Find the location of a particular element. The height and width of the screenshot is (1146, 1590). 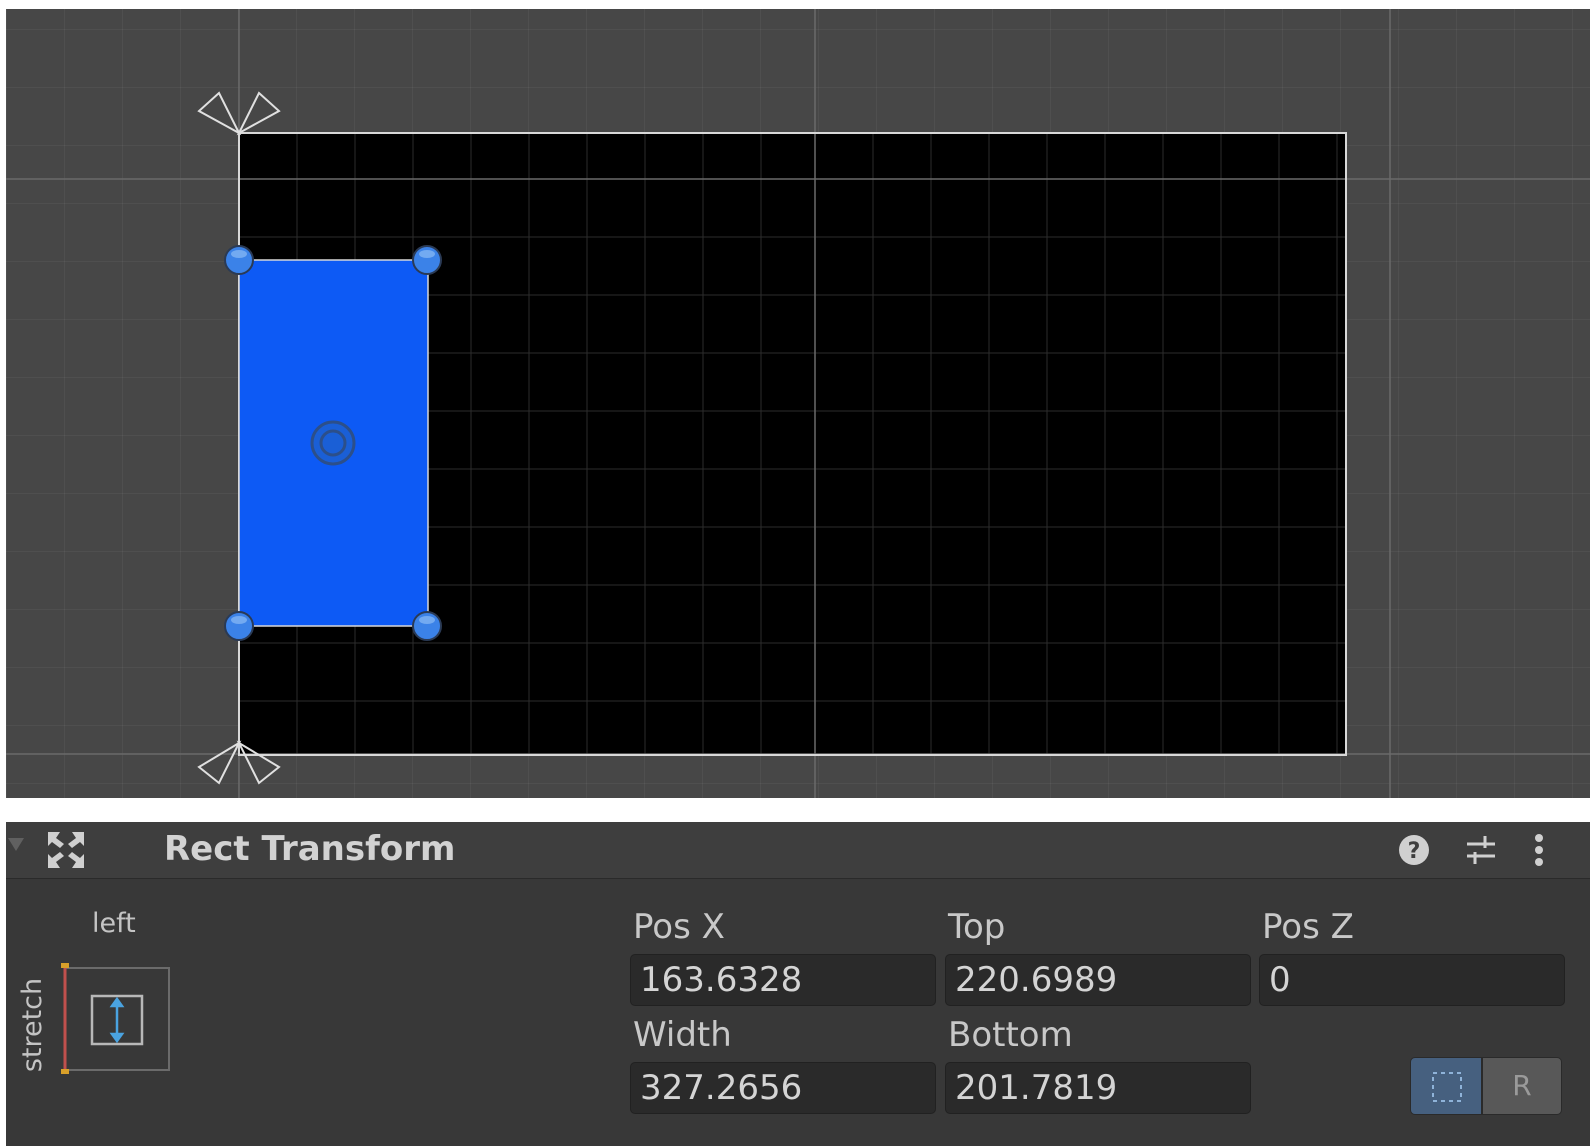

anchor-presets-button is located at coordinates (116, 1017).